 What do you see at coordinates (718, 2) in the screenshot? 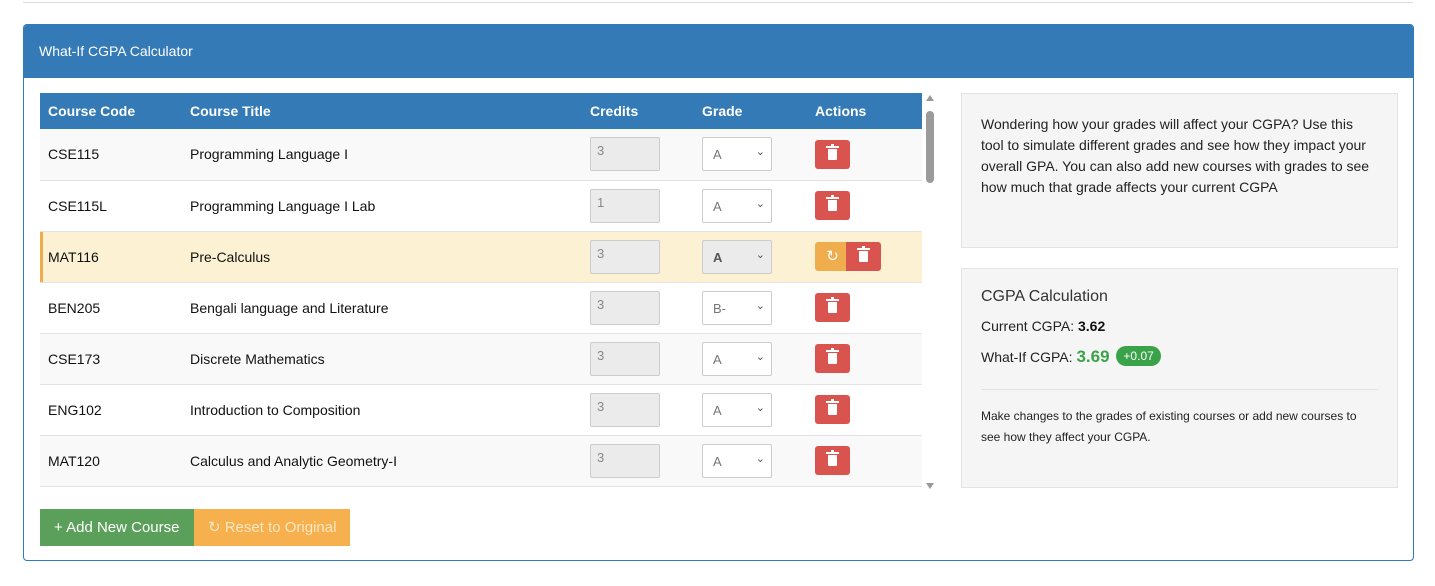
I see `top-divider` at bounding box center [718, 2].